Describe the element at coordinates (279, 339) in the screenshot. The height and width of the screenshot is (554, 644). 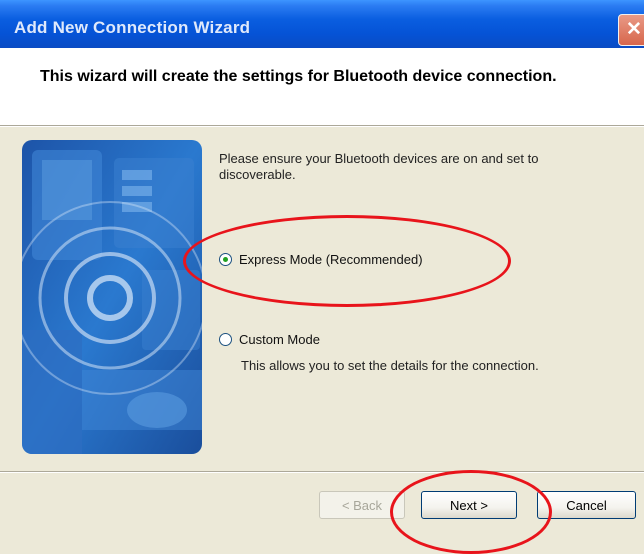
I see `custom-mode-label: Custom Mode` at that location.